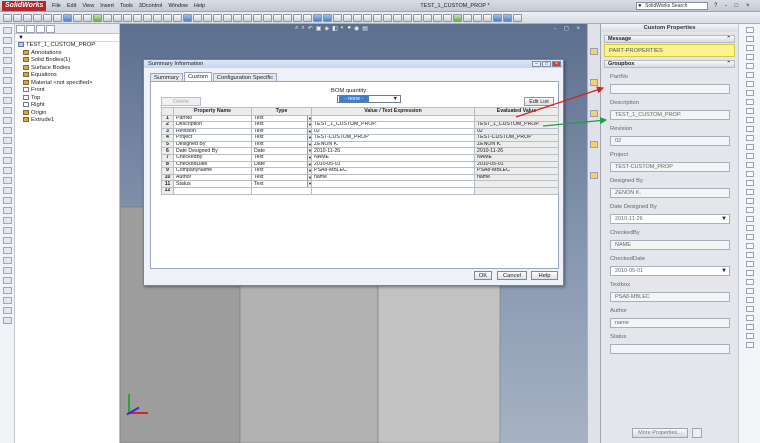 This screenshot has height=443, width=760. Describe the element at coordinates (670, 297) in the screenshot. I see `field-textbox: PSA8-MBLEC` at that location.